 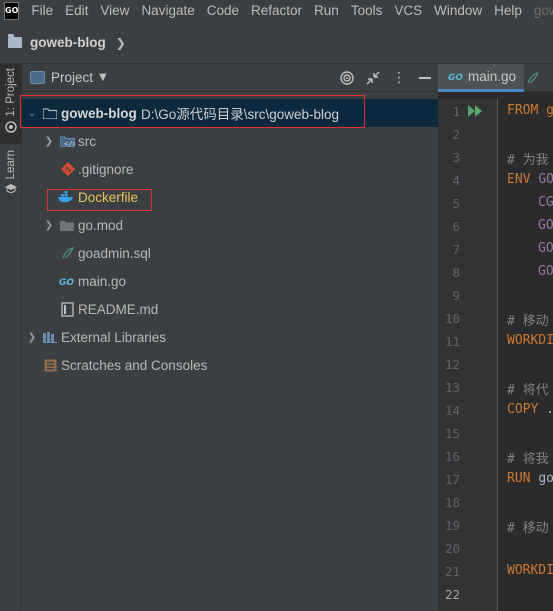 I want to click on code-line-17: RUN go, so click(x=530, y=478).